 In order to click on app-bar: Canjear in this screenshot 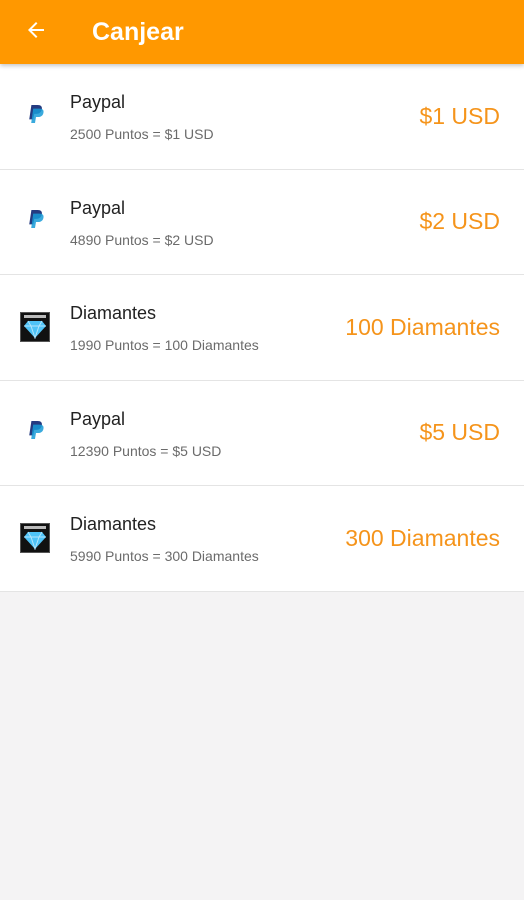, I will do `click(262, 32)`.